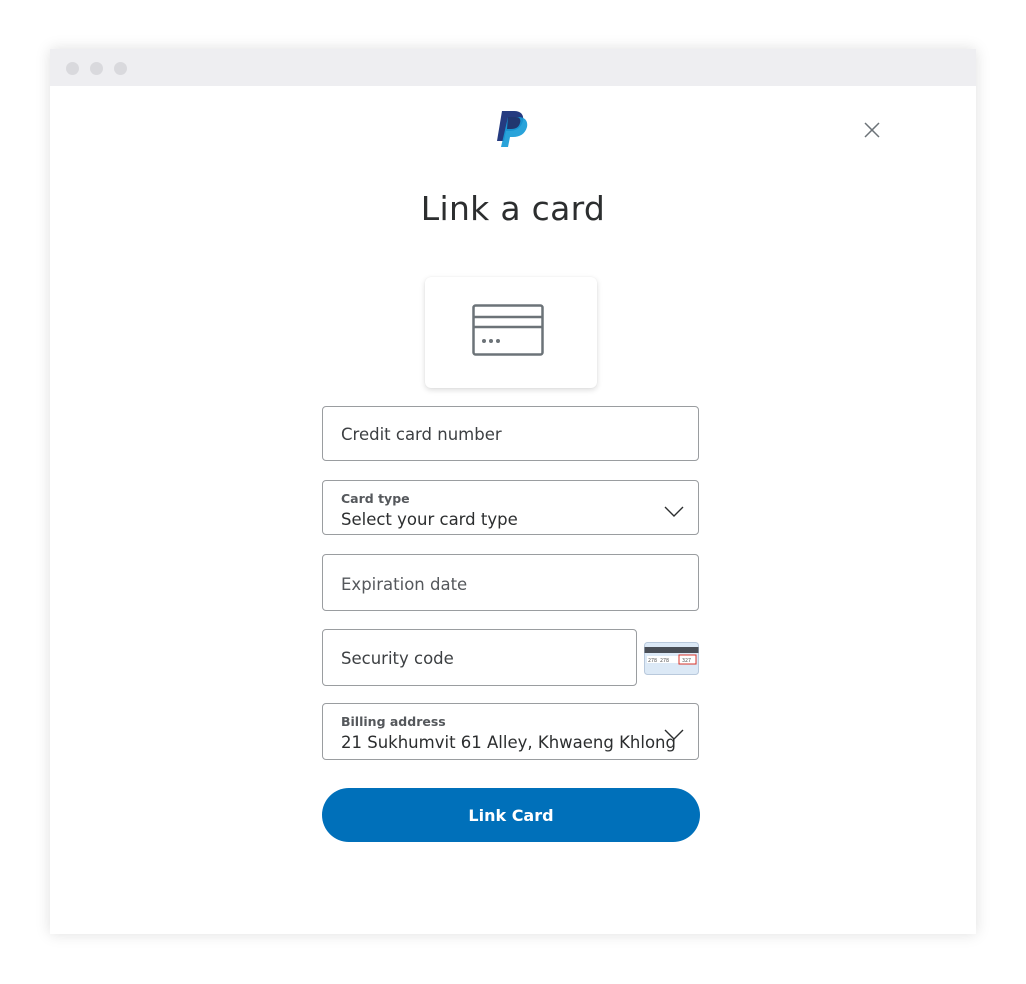  I want to click on card-illustration, so click(511, 332).